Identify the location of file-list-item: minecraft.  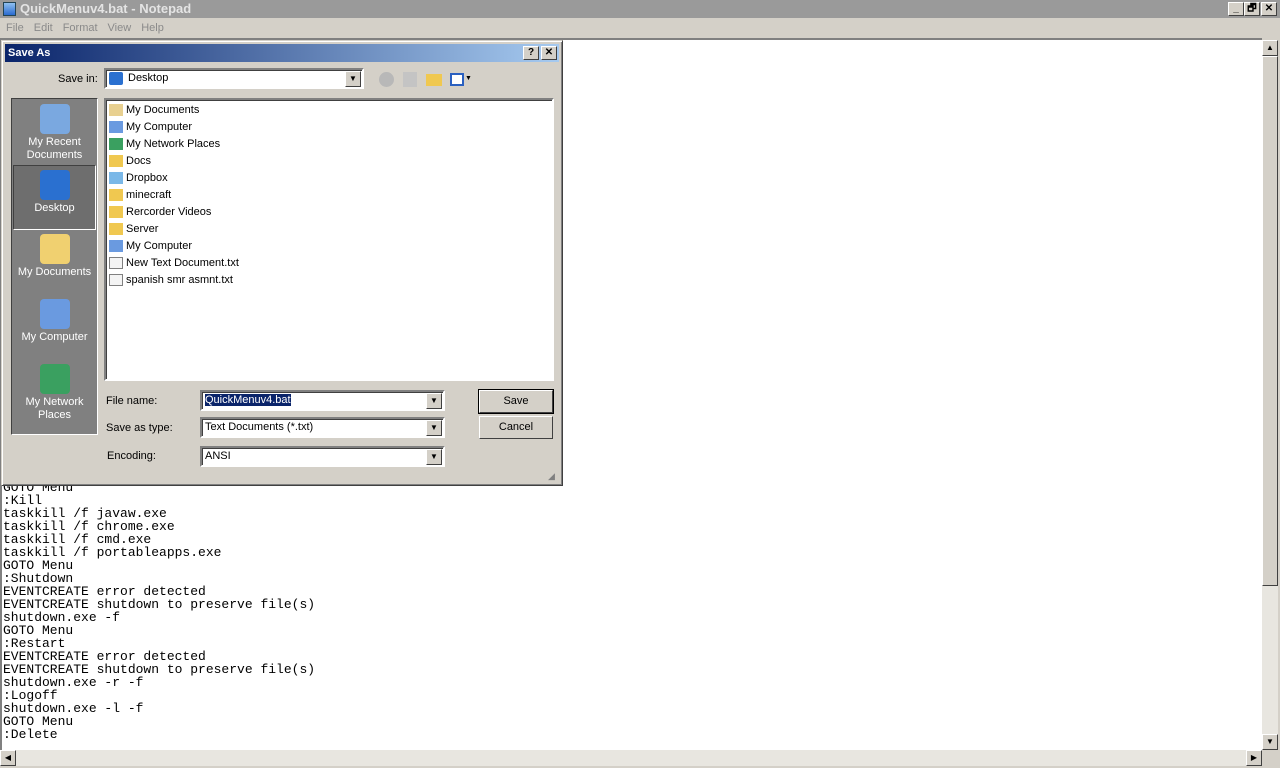
(139, 195).